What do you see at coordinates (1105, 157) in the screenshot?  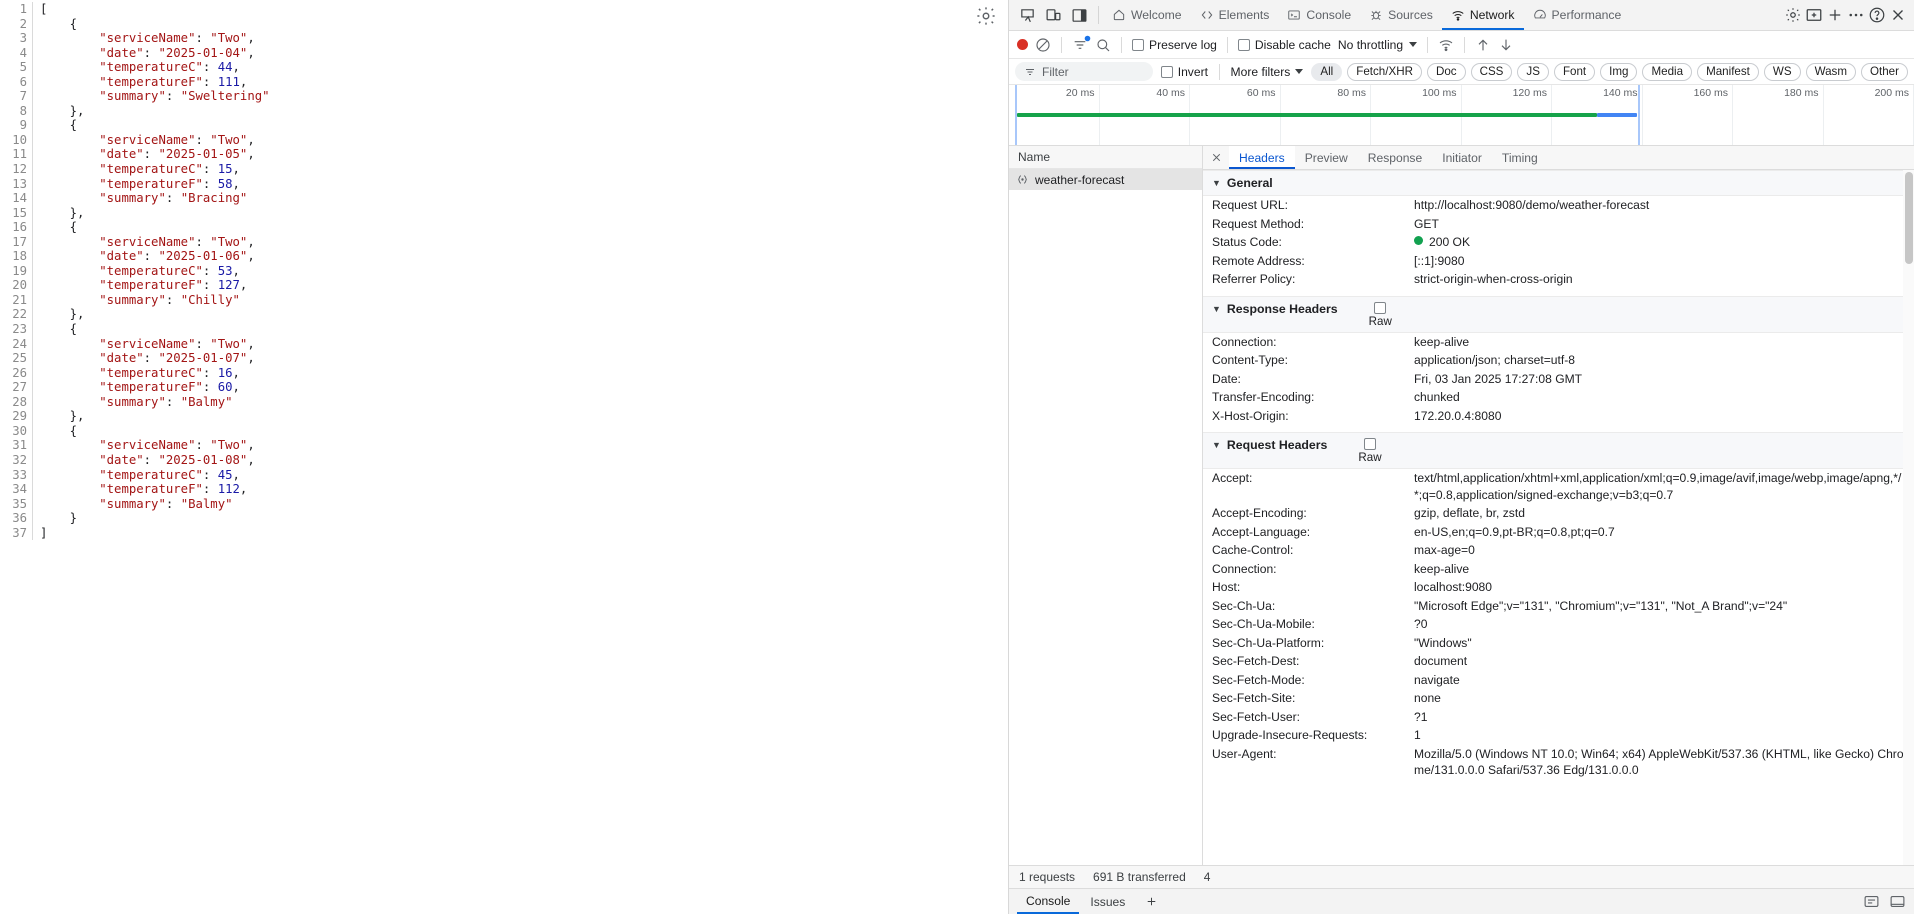 I see `request-list-header: Name` at bounding box center [1105, 157].